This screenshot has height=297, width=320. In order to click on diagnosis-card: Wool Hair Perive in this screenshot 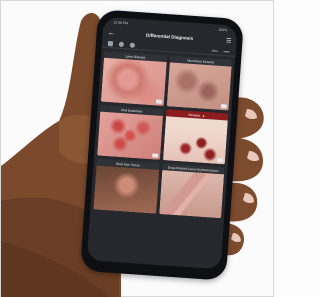, I will do `click(126, 186)`.